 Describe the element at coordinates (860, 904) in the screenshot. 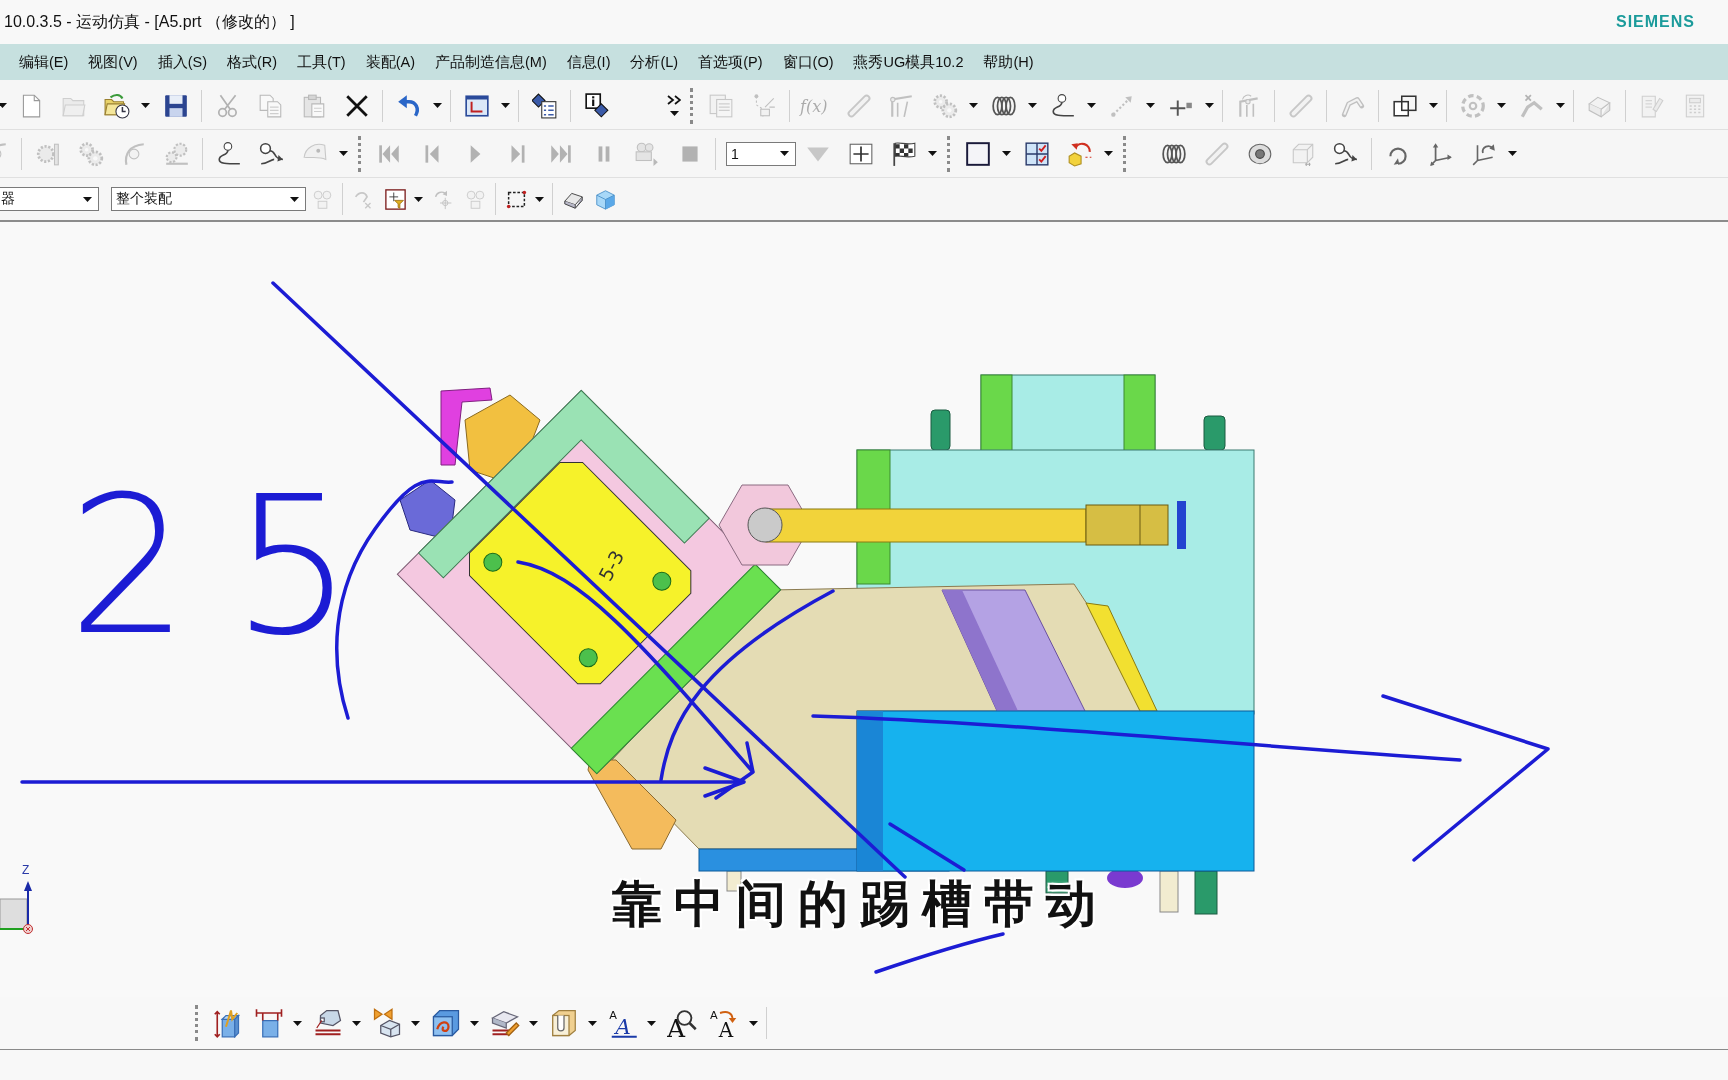

I see `video-subtitle: 靠中间的踢槽带动` at that location.